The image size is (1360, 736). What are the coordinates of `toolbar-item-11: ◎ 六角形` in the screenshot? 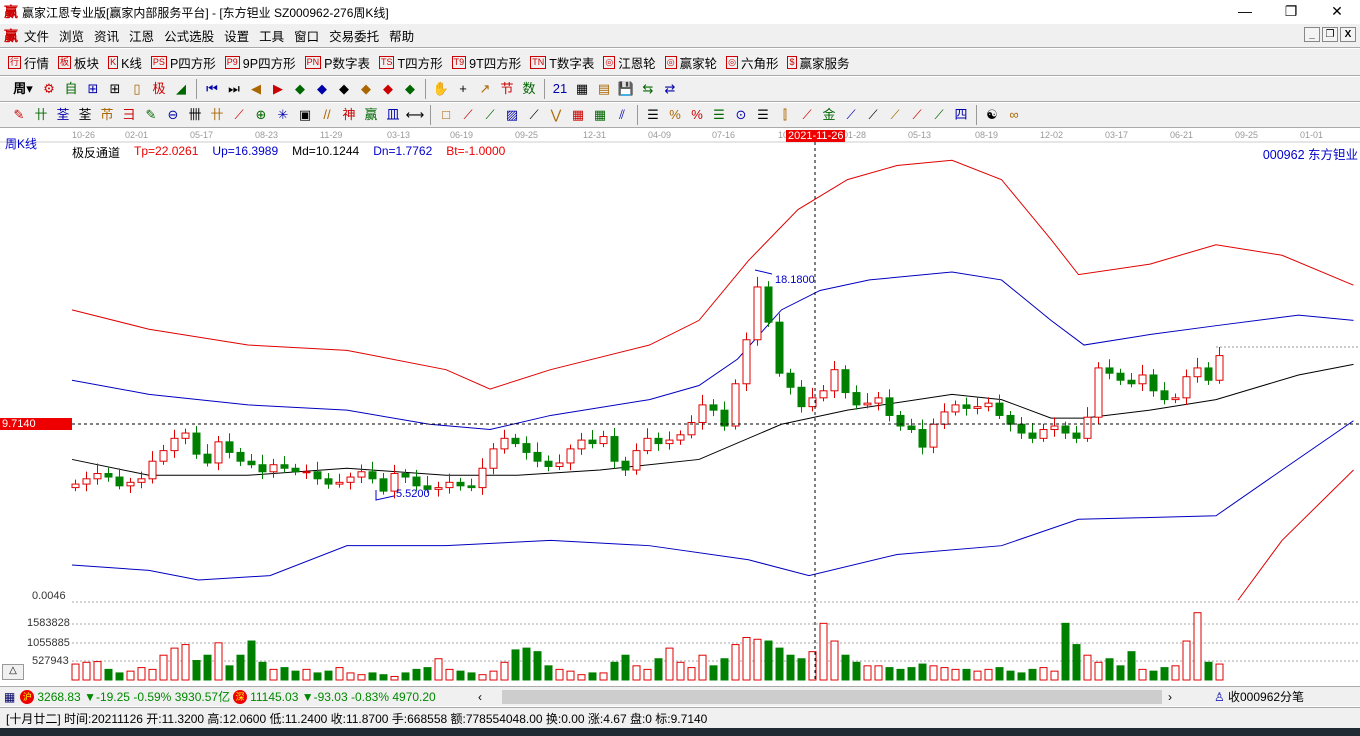 It's located at (752, 62).